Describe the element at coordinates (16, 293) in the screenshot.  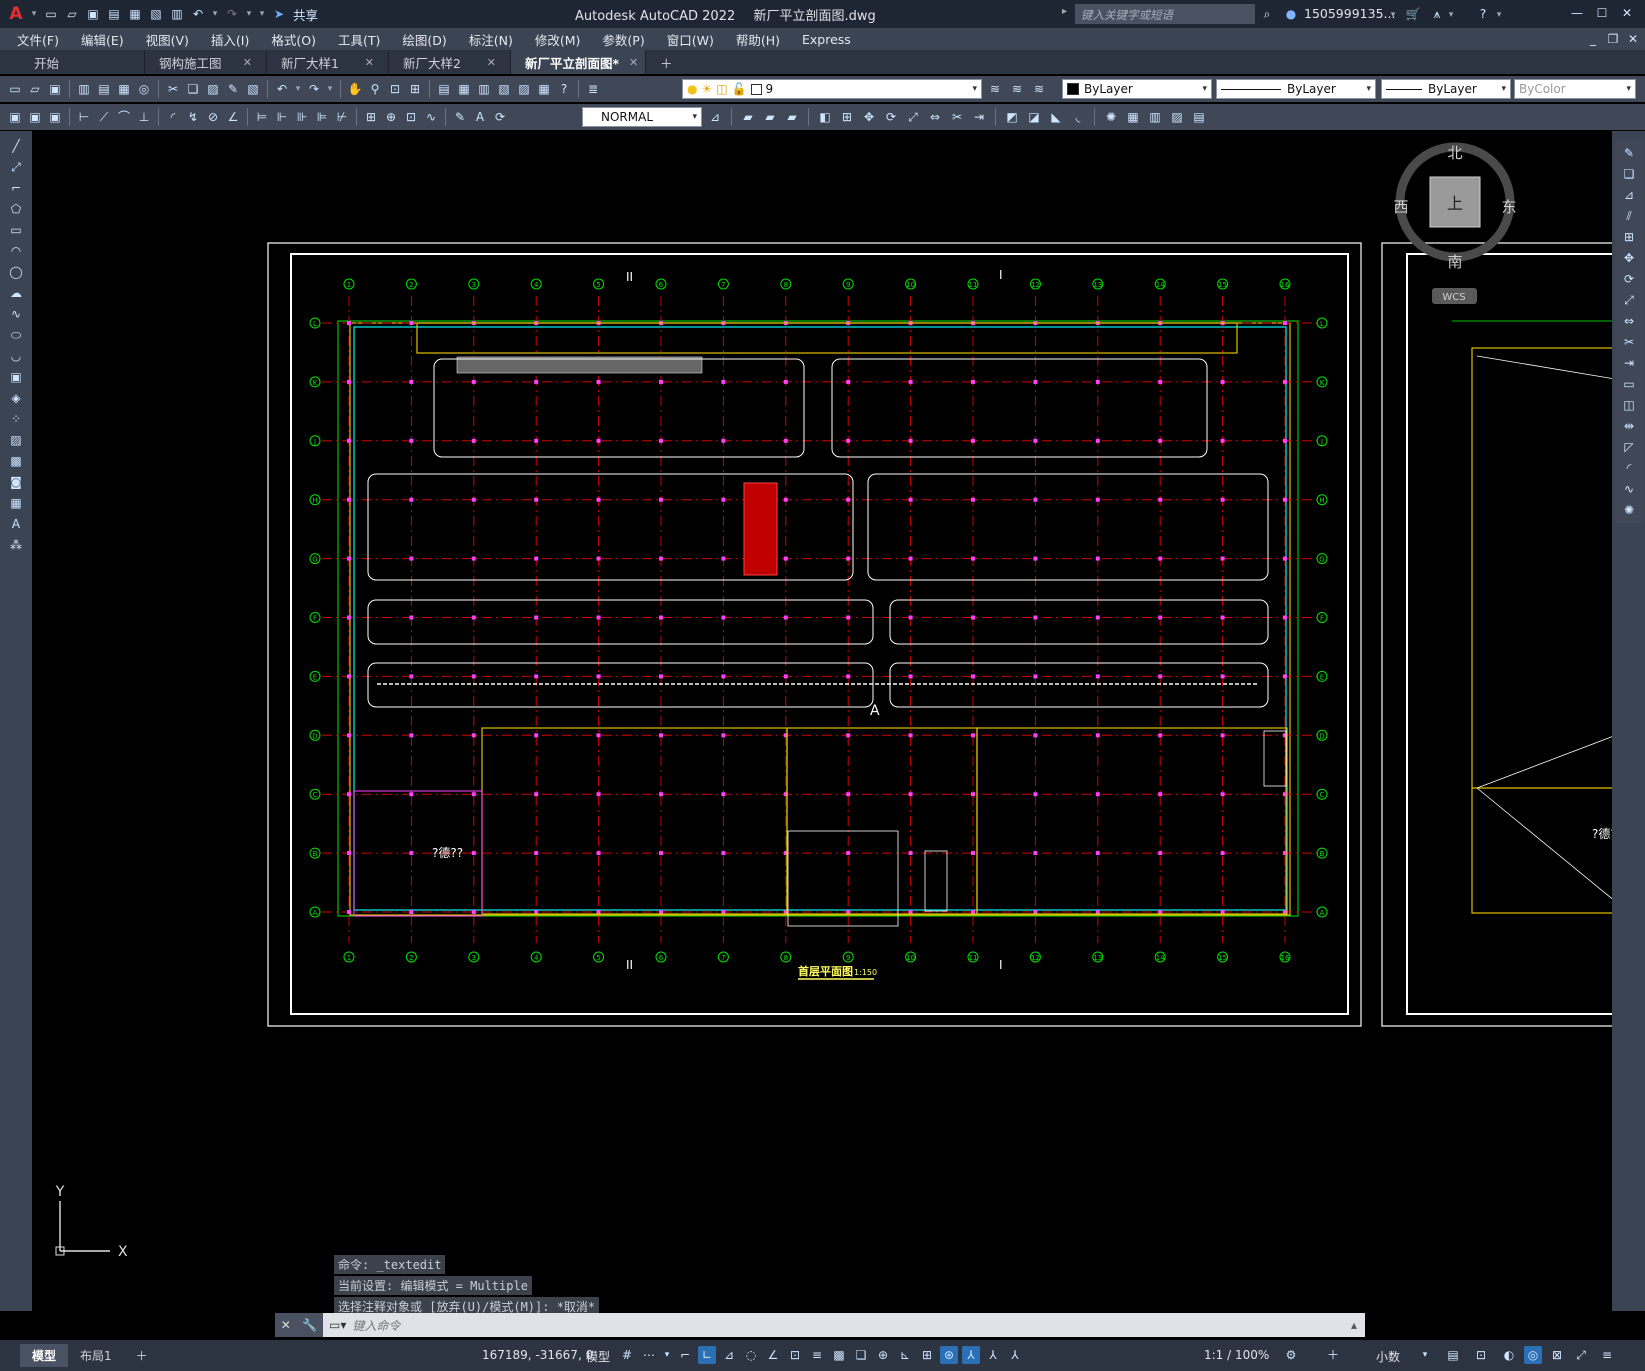
I see `revision-cloud-icon: ☁` at that location.